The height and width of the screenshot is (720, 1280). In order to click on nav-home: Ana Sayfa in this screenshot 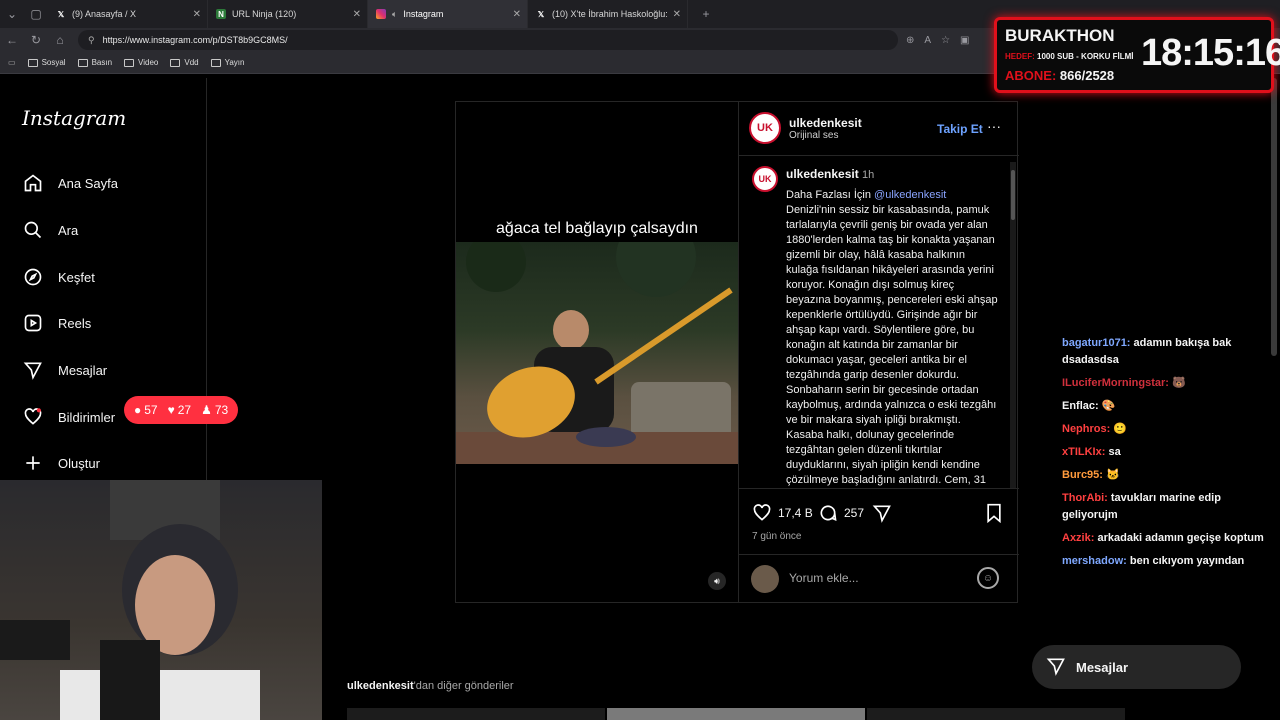, I will do `click(70, 183)`.